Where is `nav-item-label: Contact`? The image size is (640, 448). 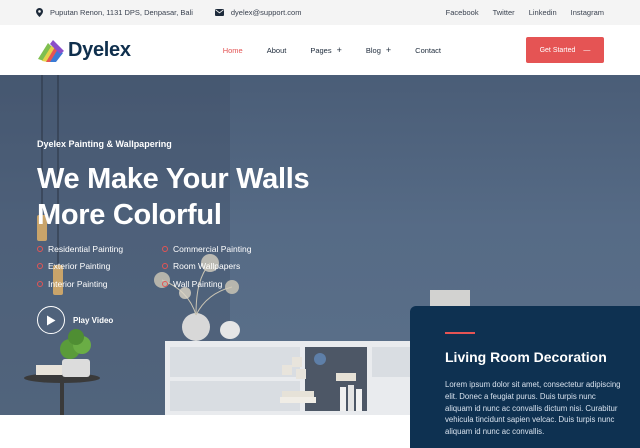 nav-item-label: Contact is located at coordinates (428, 50).